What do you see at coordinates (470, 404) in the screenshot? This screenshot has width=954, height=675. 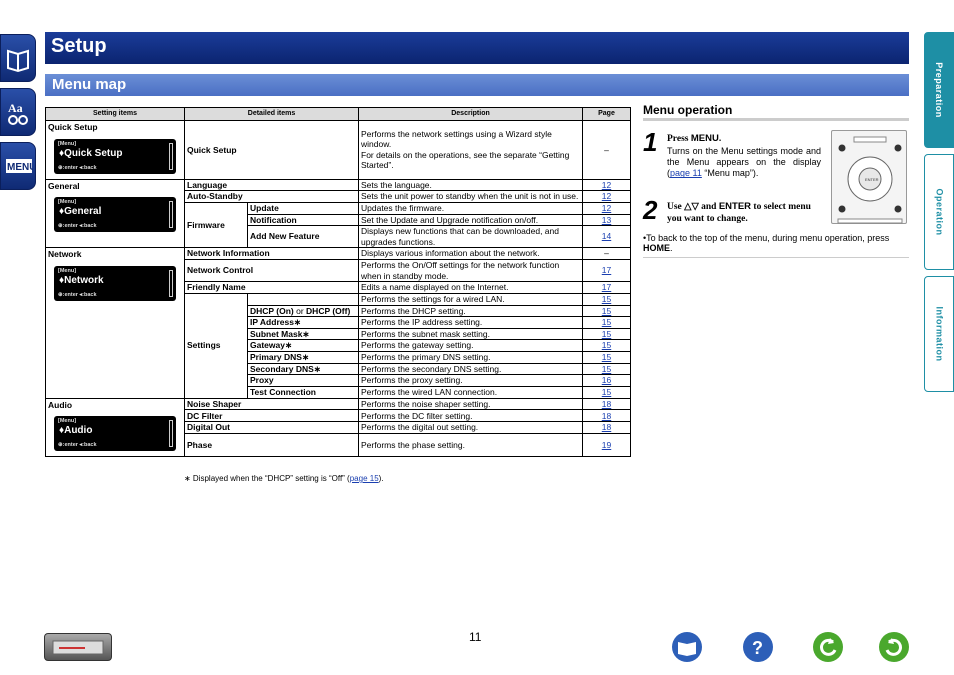 I see `description: Performs the noise shaper setting.` at bounding box center [470, 404].